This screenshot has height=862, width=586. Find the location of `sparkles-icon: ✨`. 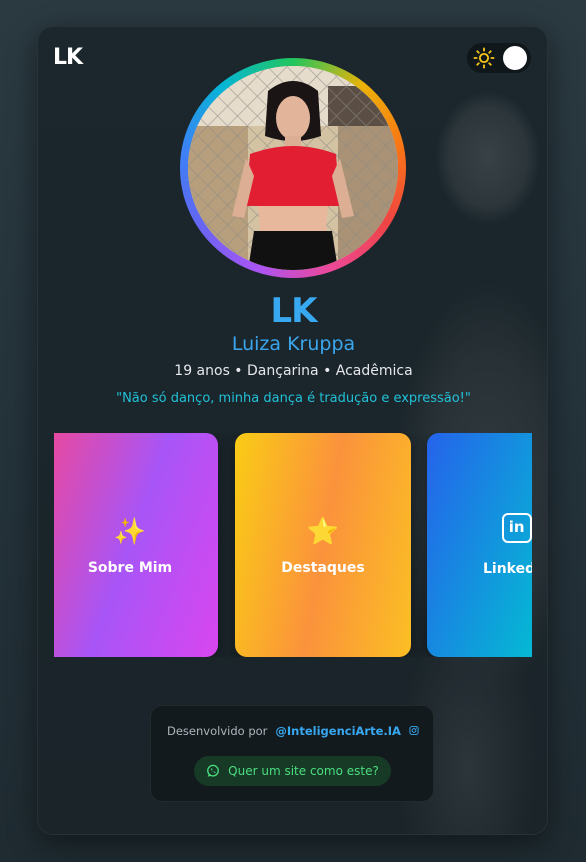

sparkles-icon: ✨ is located at coordinates (130, 532).